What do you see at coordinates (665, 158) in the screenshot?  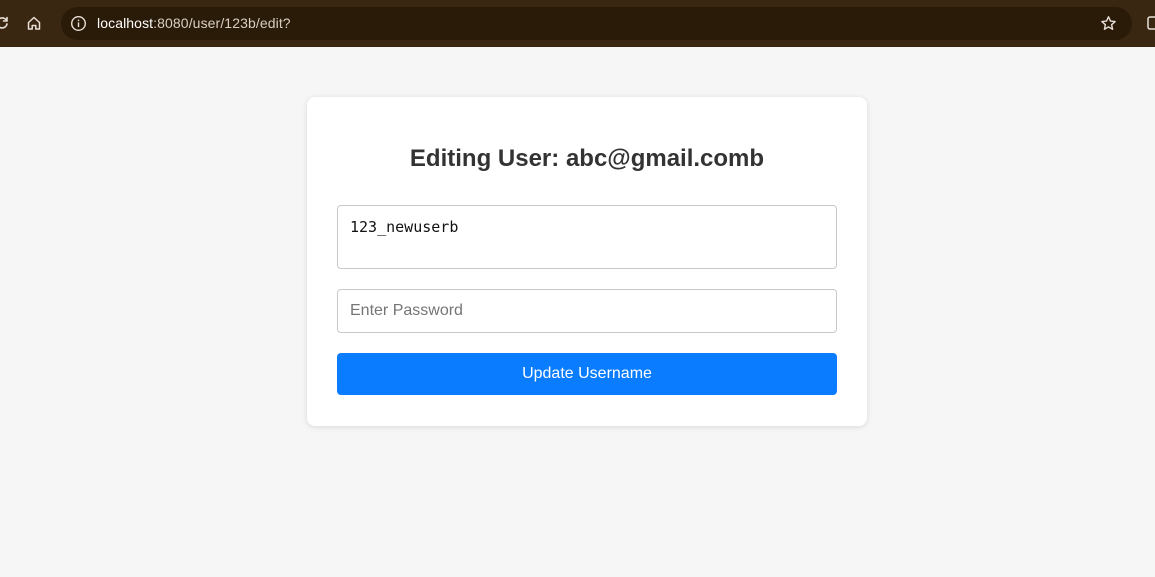 I see `user-email: abc@gmail.comb` at bounding box center [665, 158].